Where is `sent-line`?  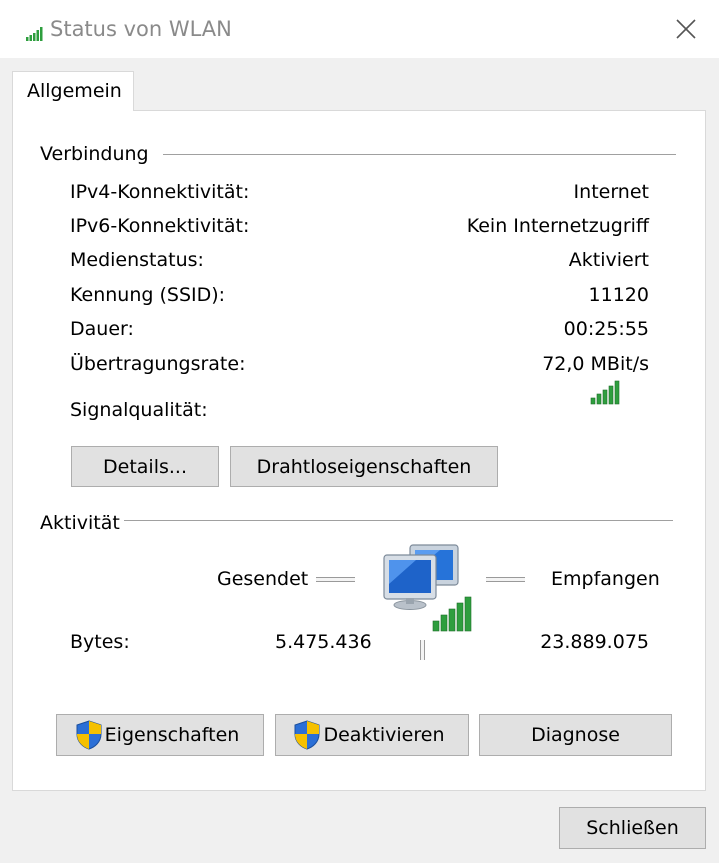 sent-line is located at coordinates (335, 579).